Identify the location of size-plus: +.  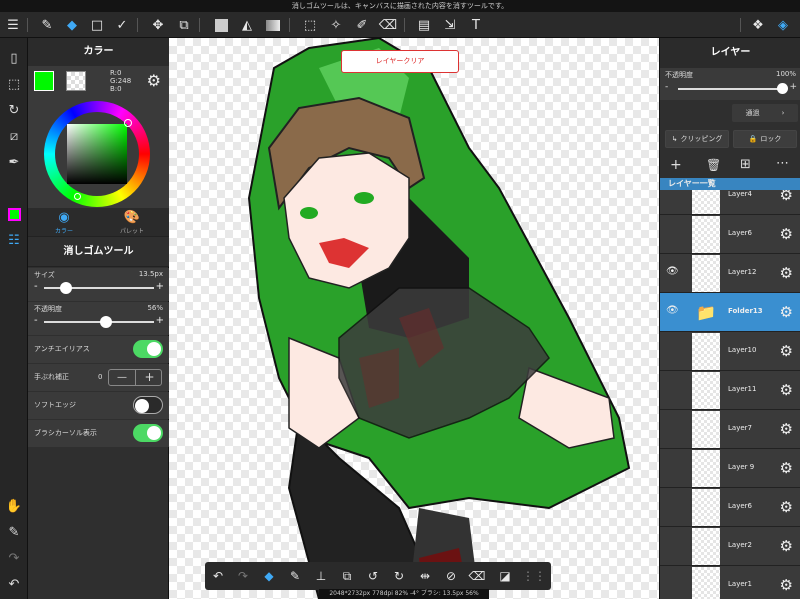
(160, 286).